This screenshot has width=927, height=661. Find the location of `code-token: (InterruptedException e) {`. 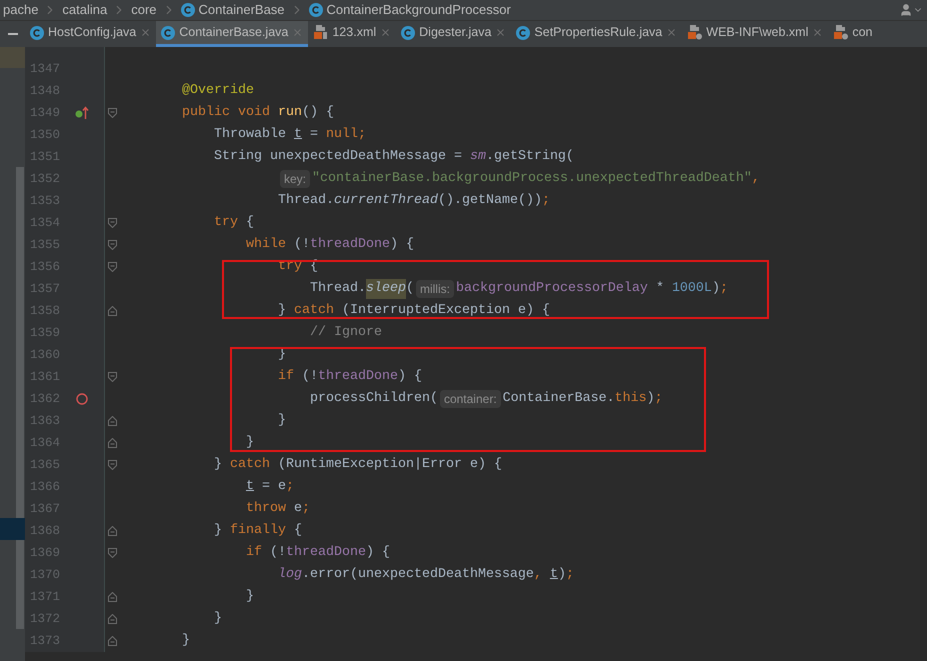

code-token: (InterruptedException e) { is located at coordinates (446, 311).